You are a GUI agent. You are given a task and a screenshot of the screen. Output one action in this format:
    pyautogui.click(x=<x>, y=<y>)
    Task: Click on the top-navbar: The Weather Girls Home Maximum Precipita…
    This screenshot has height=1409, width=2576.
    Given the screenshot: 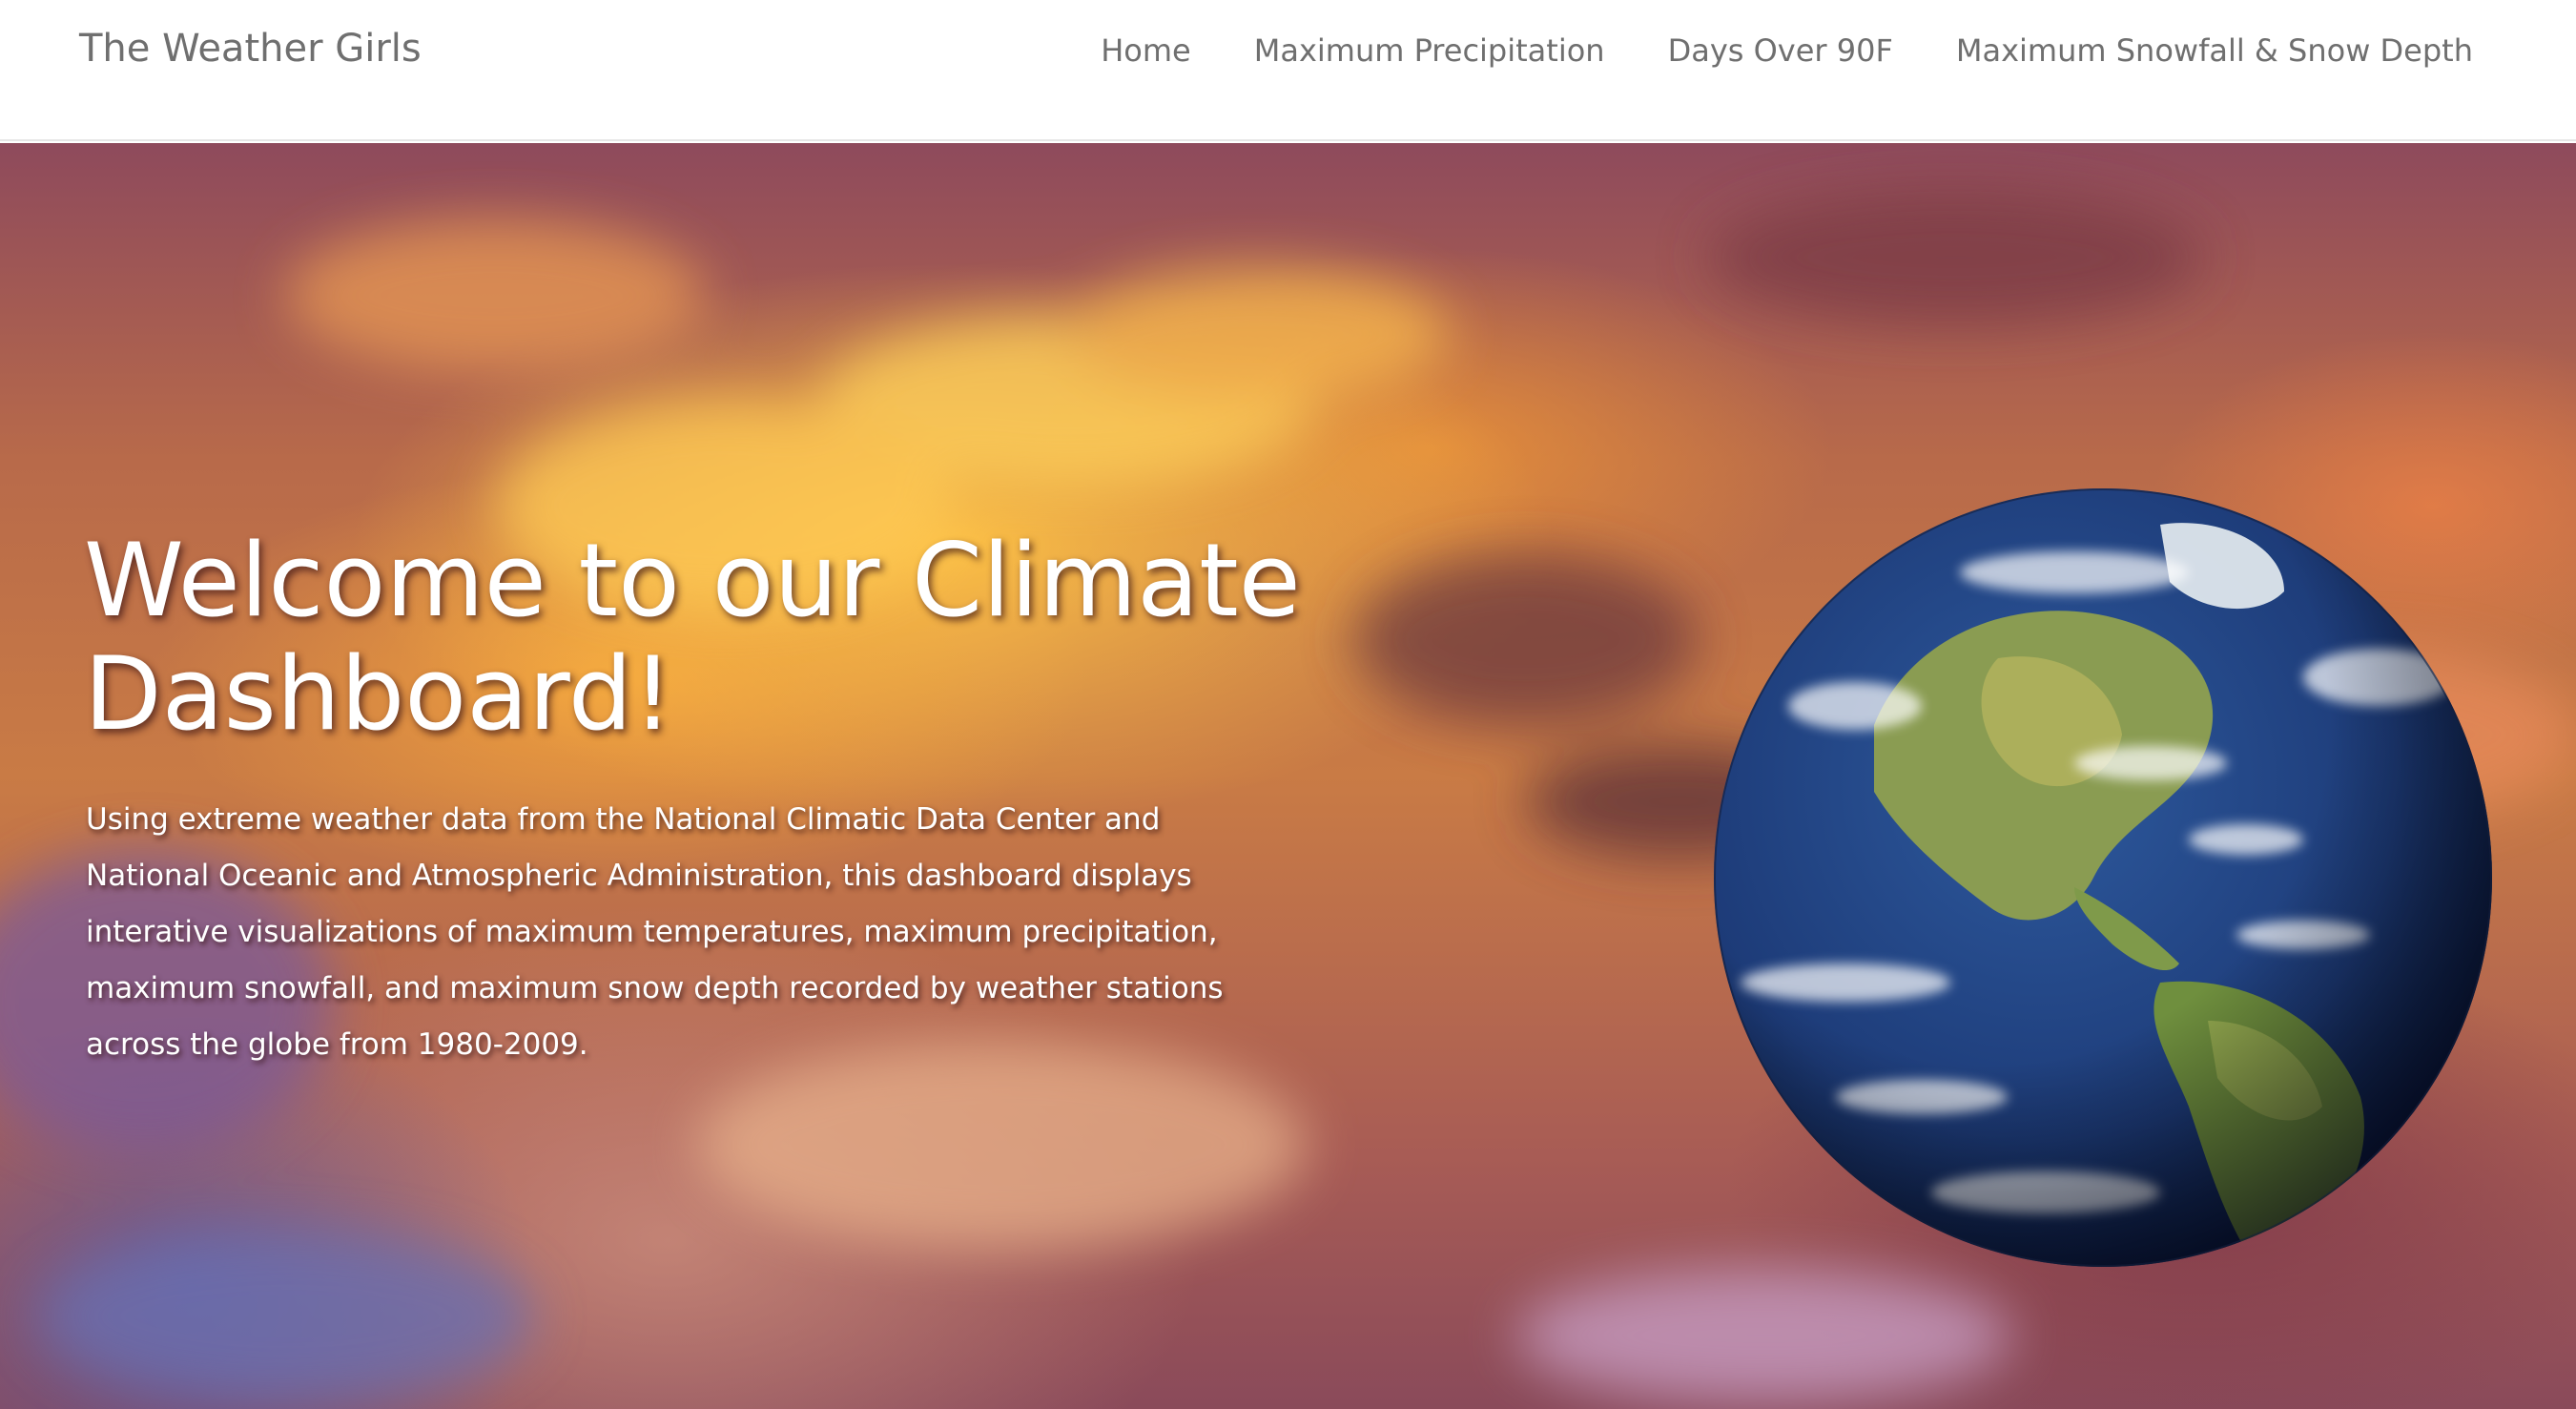 What is the action you would take?
    pyautogui.click(x=1288, y=70)
    